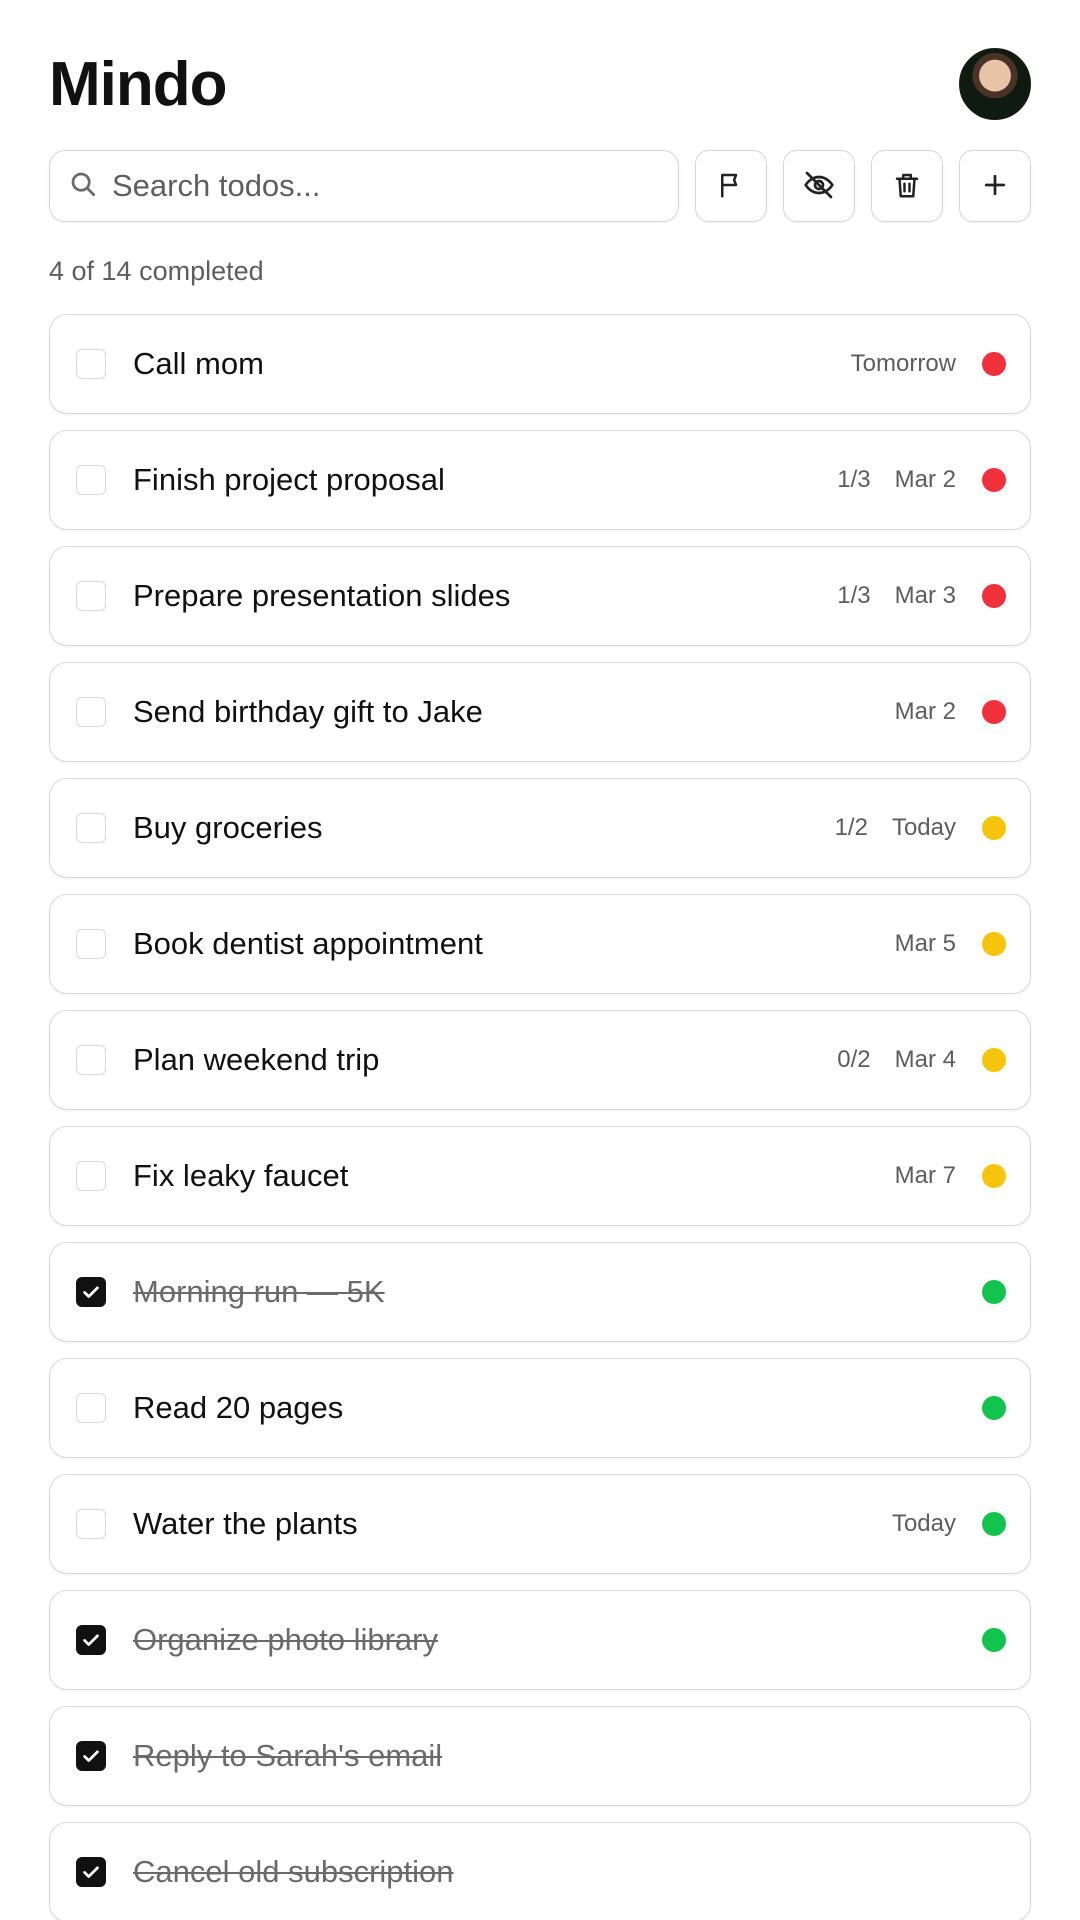  Describe the element at coordinates (514, 712) in the screenshot. I see `todo-title: Send birthday gift to Jake` at that location.